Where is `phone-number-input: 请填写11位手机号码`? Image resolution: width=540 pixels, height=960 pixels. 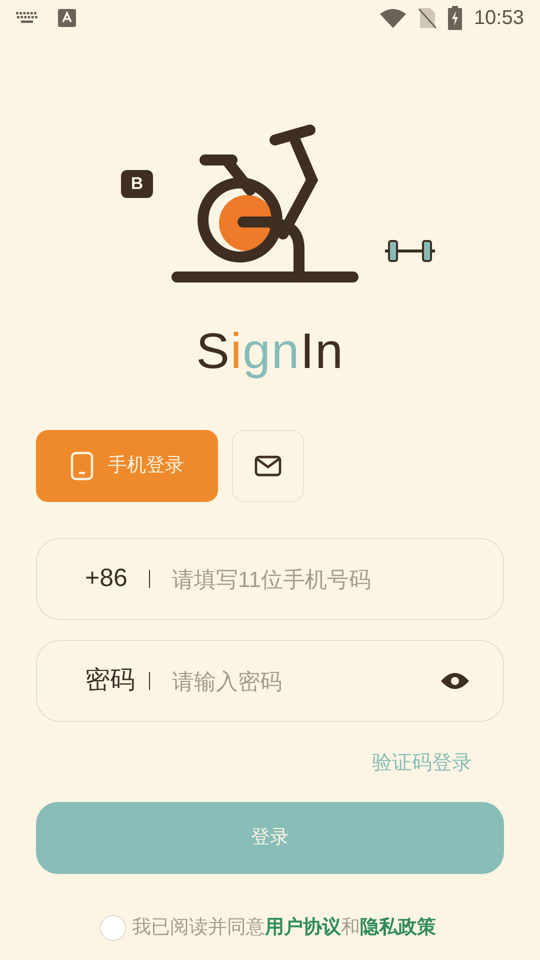
phone-number-input: 请填写11位手机号码 is located at coordinates (320, 579).